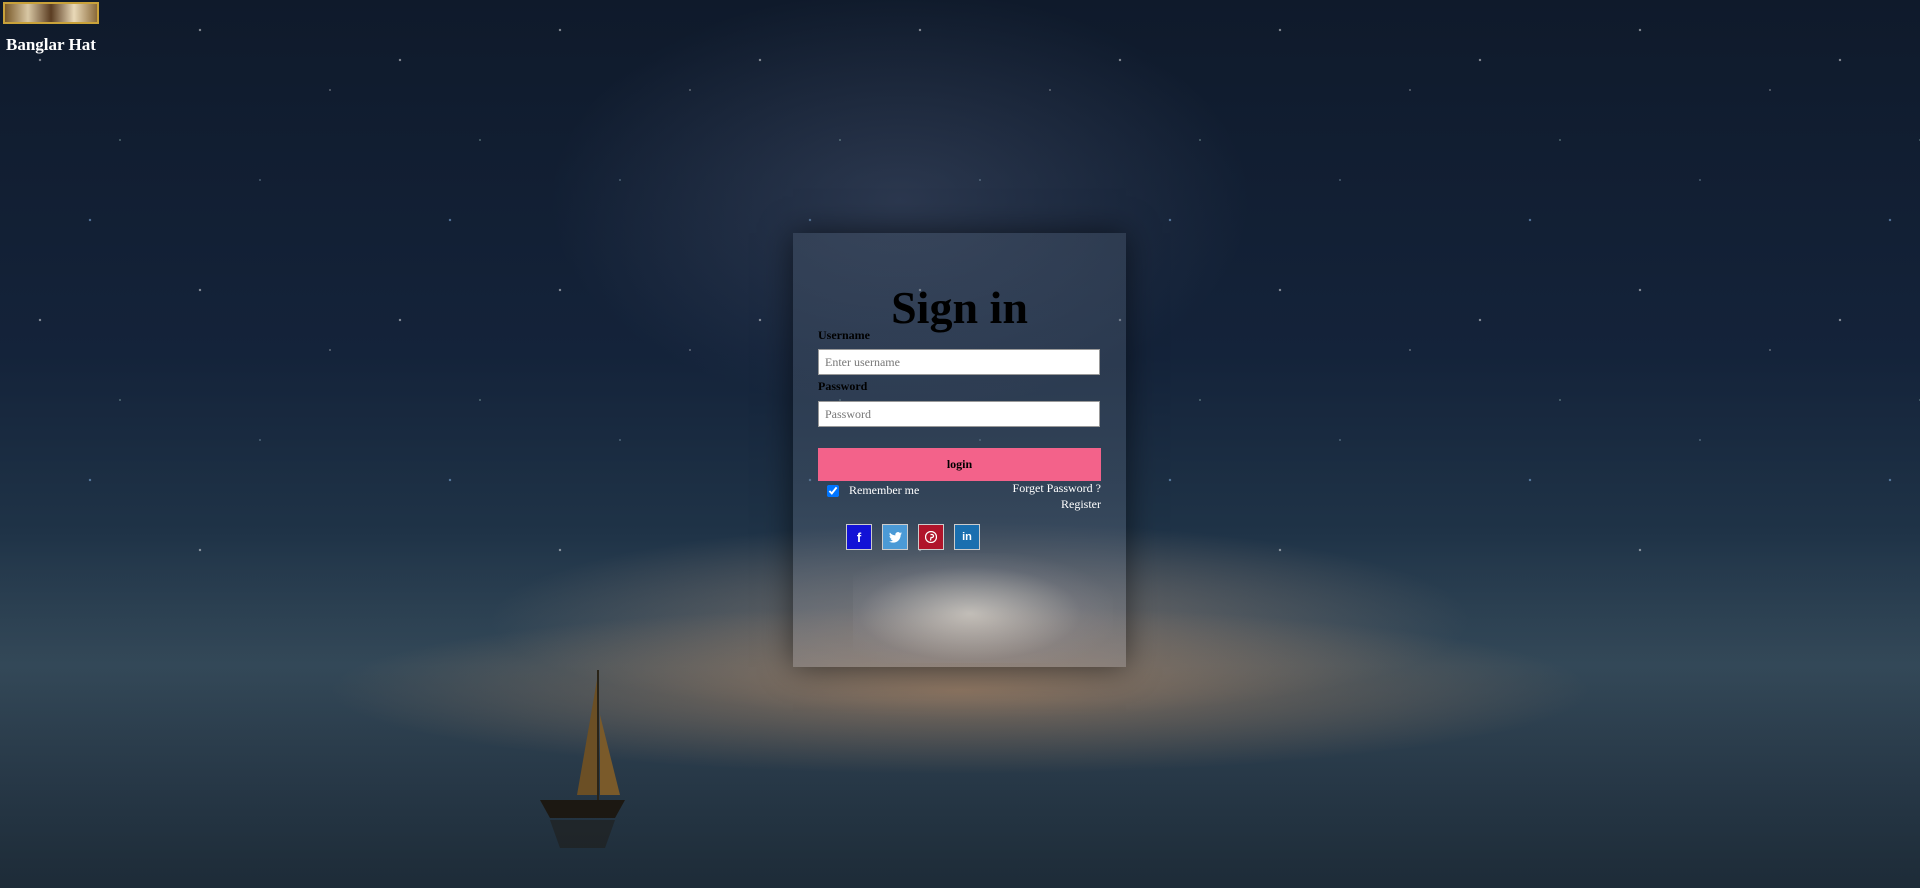  What do you see at coordinates (967, 537) in the screenshot?
I see `linkedin-icon: in` at bounding box center [967, 537].